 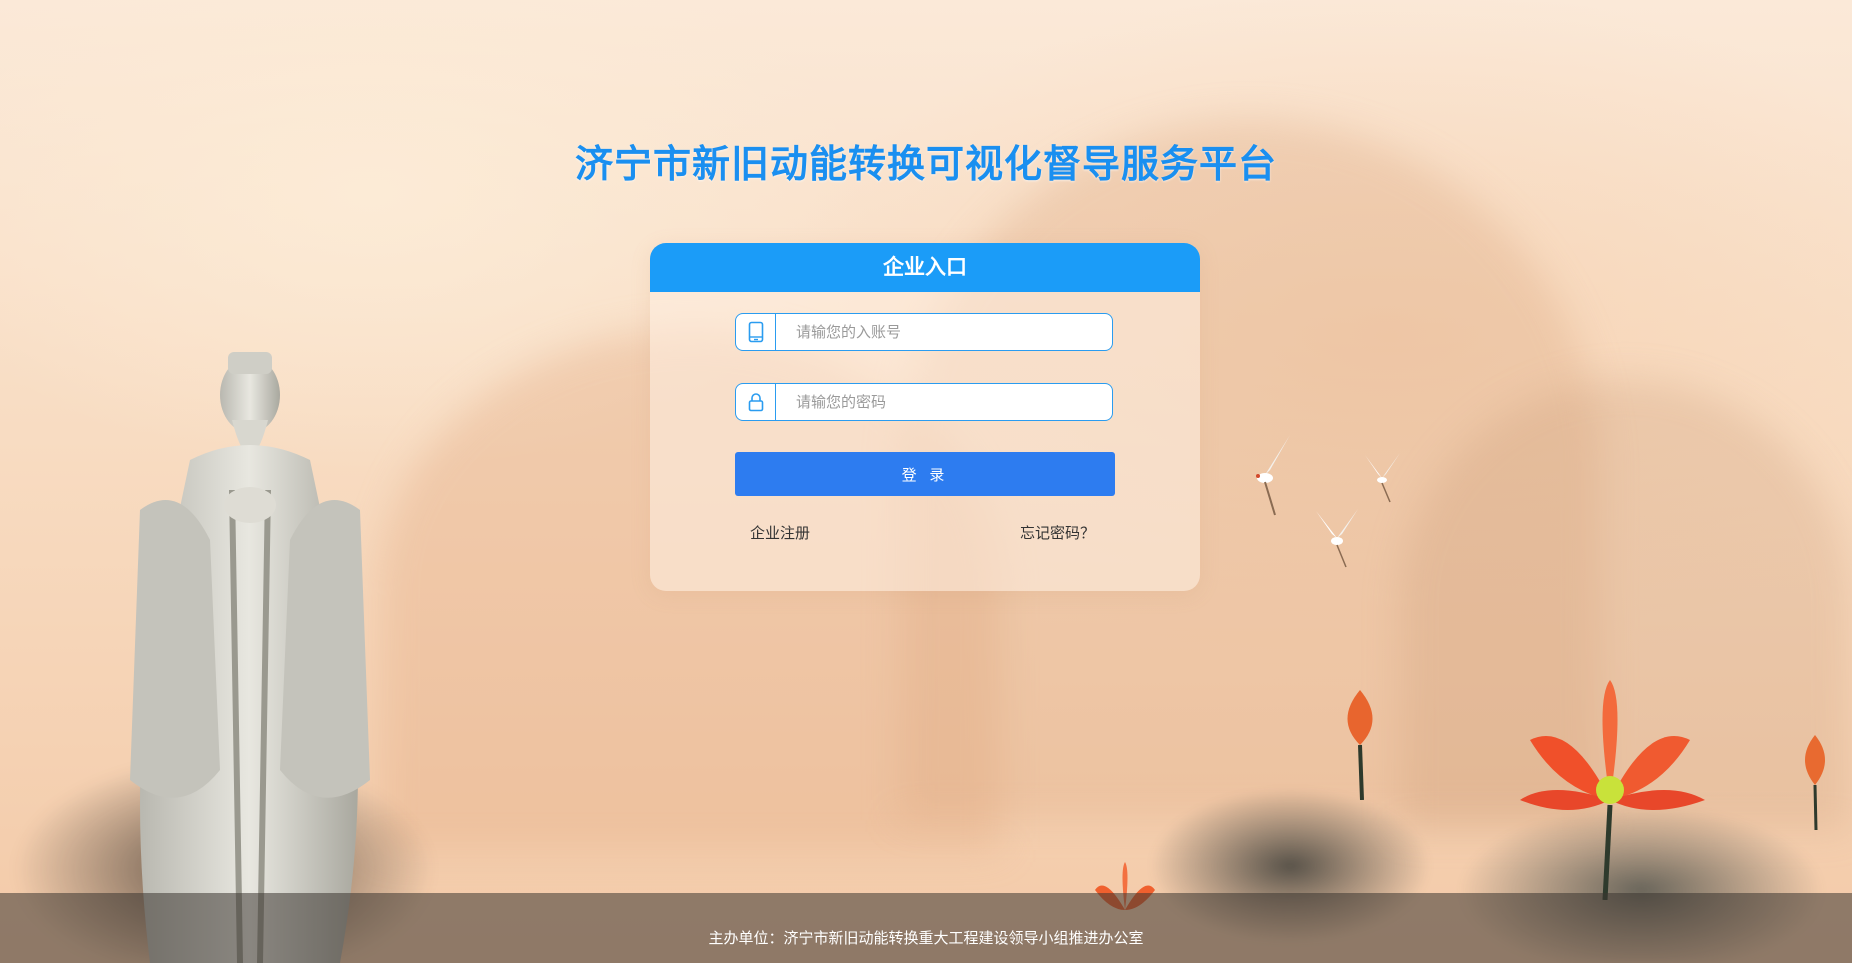 I want to click on account-input, so click(x=944, y=332).